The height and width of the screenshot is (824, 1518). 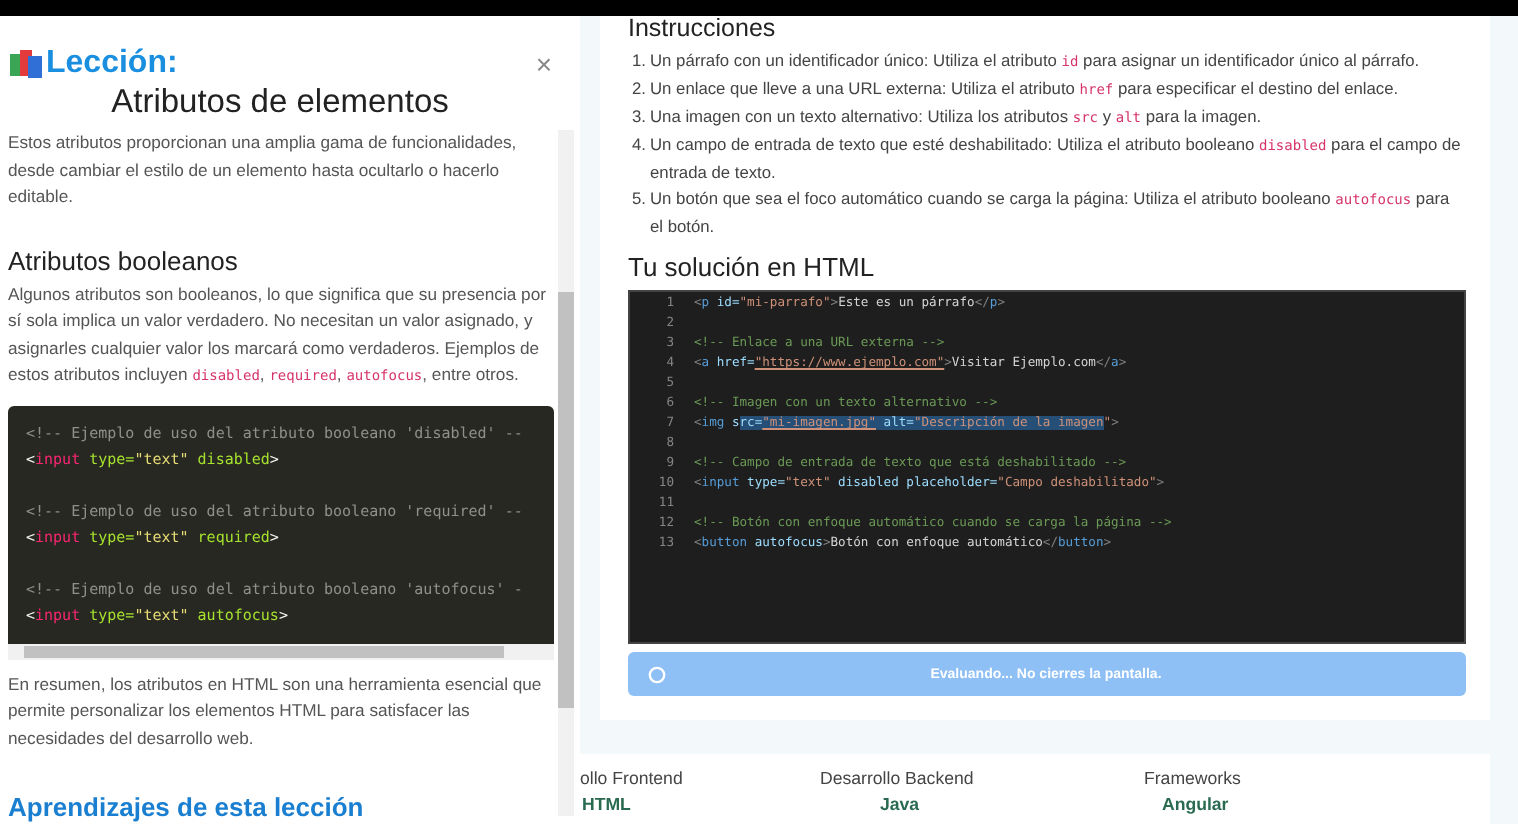 What do you see at coordinates (566, 473) in the screenshot?
I see `vertical-scrollbar` at bounding box center [566, 473].